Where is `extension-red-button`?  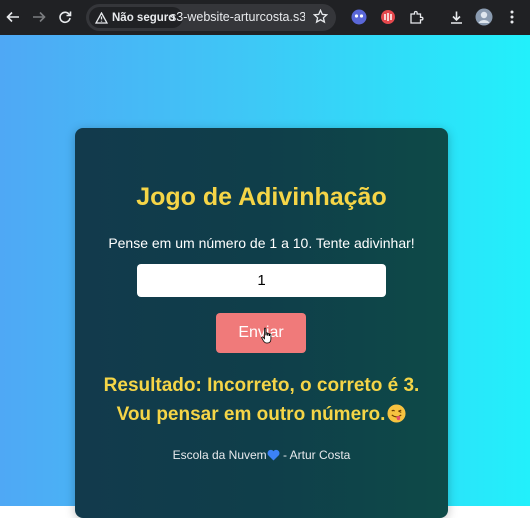
extension-red-button is located at coordinates (388, 17).